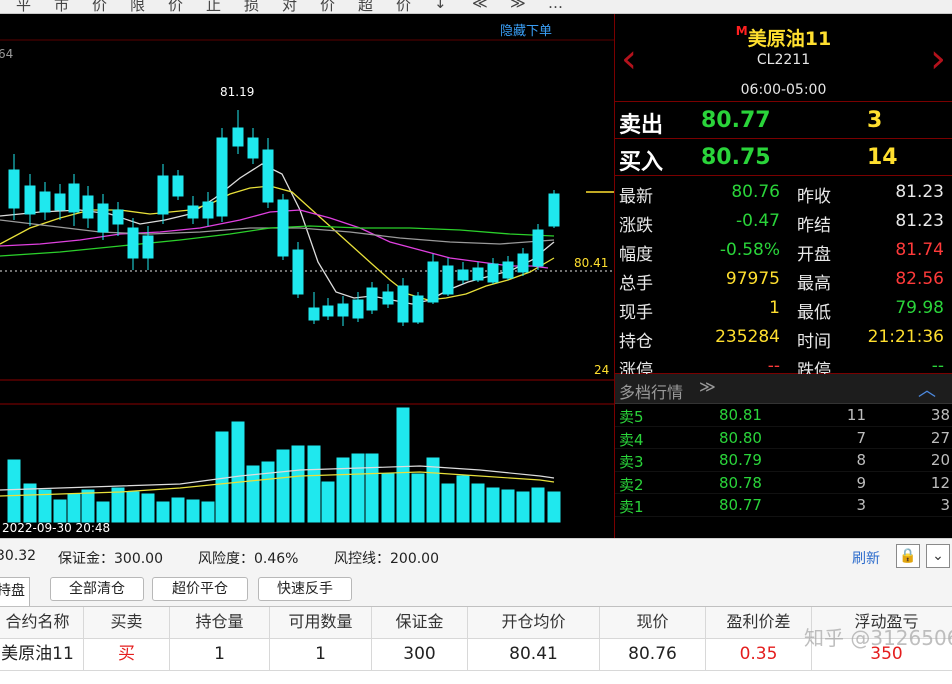 The height and width of the screenshot is (684, 952). Describe the element at coordinates (213, 6) in the screenshot. I see `toolbar-item: 止` at that location.